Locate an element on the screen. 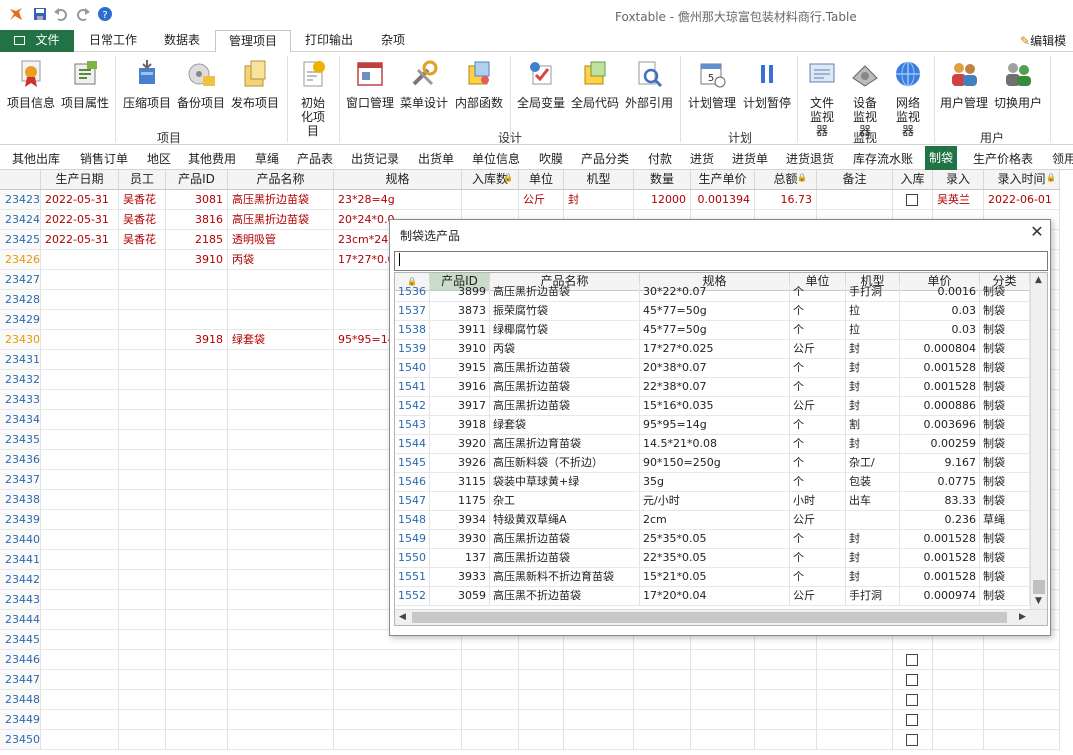 This screenshot has width=1073, height=755. table-tab-9: 吹膜 is located at coordinates (551, 158).